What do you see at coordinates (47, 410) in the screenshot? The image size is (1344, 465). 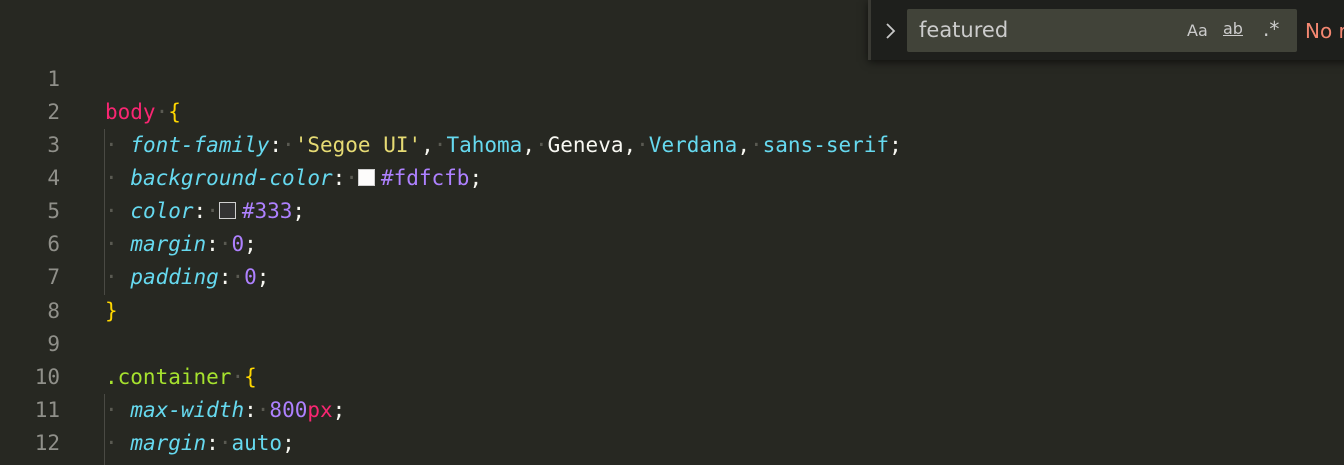 I see `line-number: 11` at bounding box center [47, 410].